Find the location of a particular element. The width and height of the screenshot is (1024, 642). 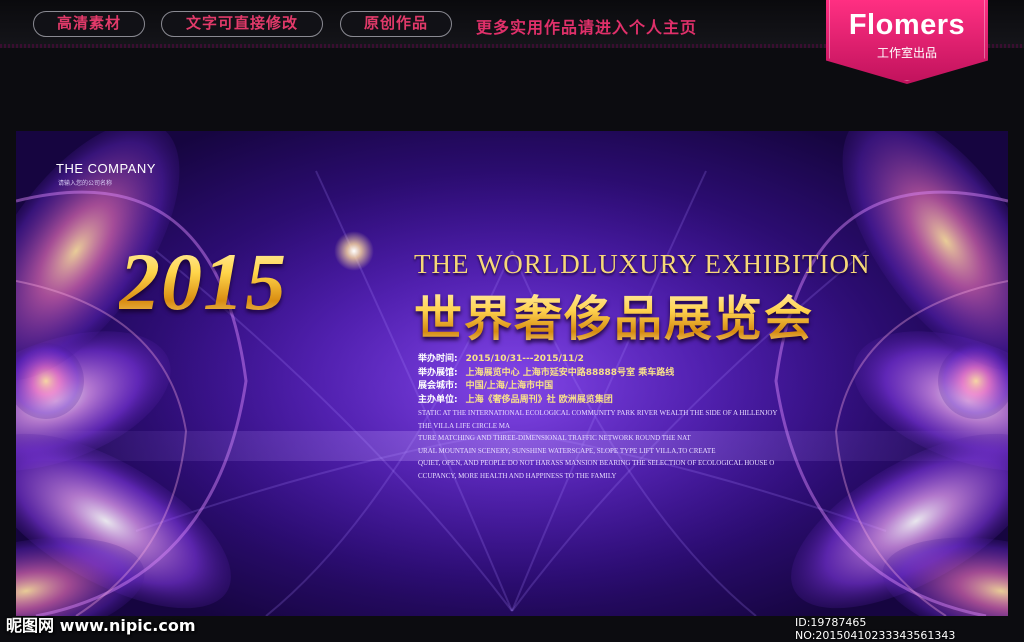

pill-original-work: 原创作品 is located at coordinates (396, 24).